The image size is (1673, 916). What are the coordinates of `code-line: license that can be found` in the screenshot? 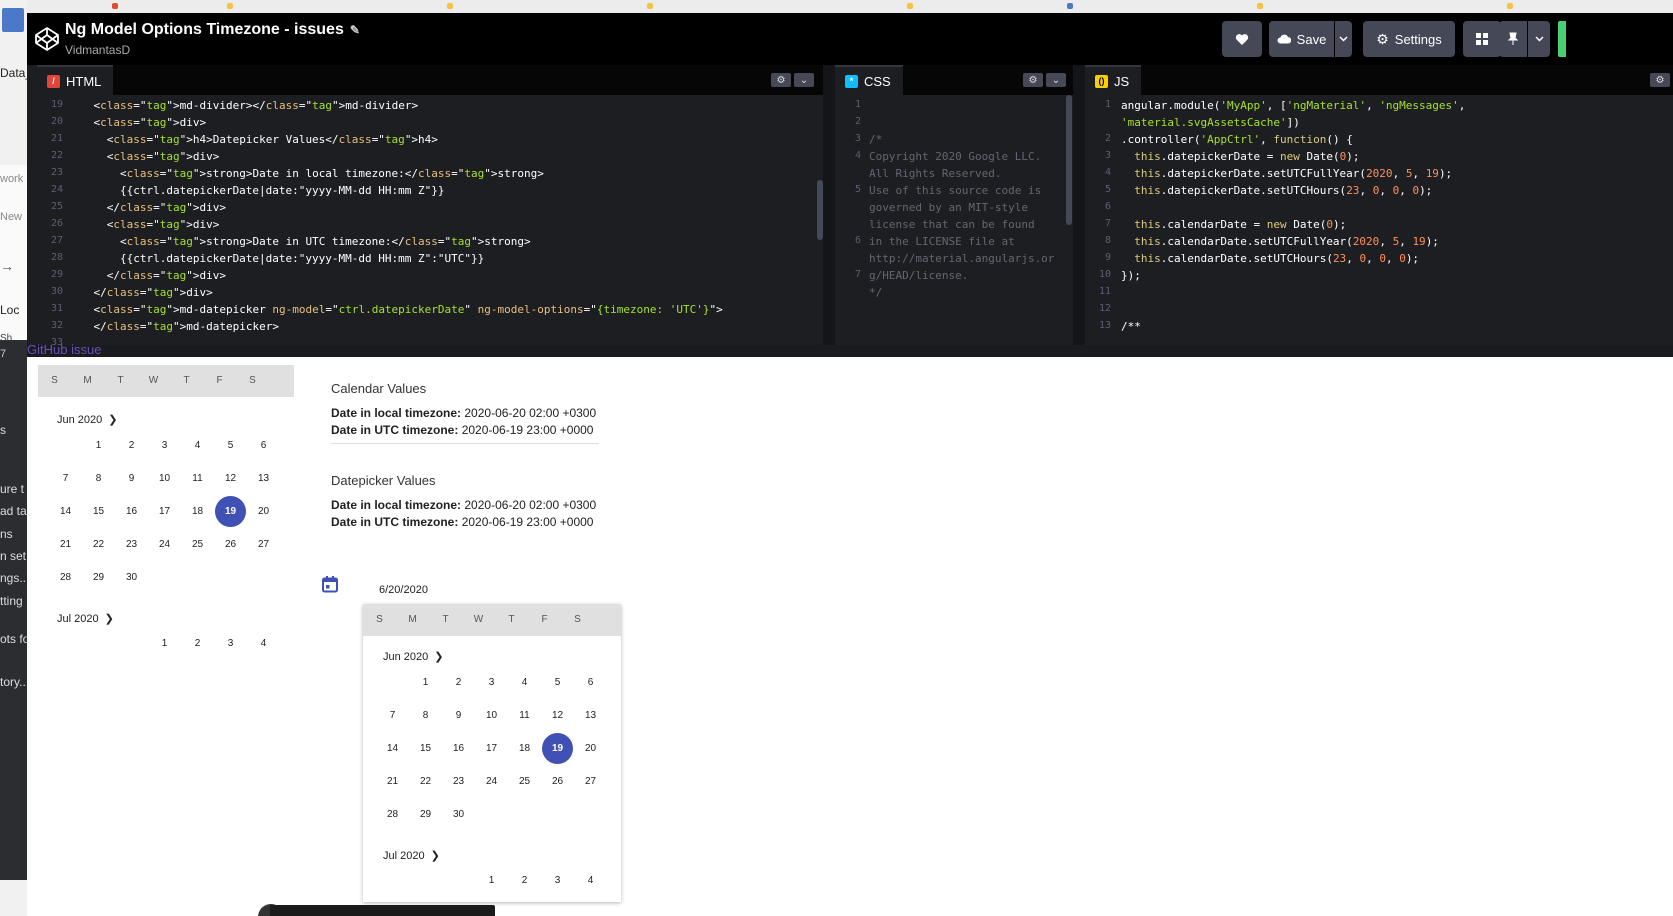 It's located at (952, 224).